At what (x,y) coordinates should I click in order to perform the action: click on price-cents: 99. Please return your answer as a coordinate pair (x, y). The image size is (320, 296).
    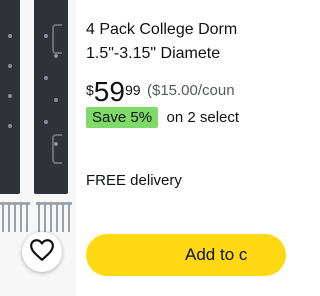
    Looking at the image, I should click on (132, 90).